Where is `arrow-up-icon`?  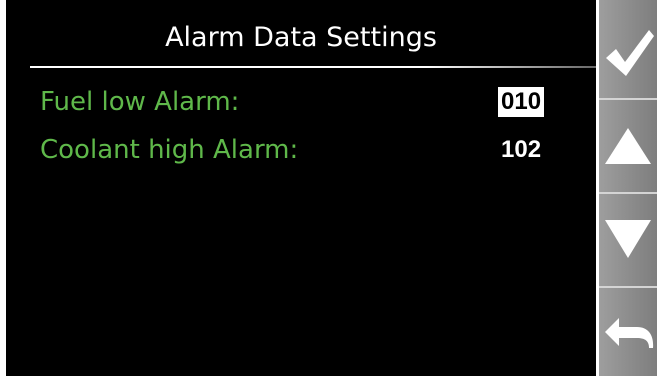
arrow-up-icon is located at coordinates (628, 146).